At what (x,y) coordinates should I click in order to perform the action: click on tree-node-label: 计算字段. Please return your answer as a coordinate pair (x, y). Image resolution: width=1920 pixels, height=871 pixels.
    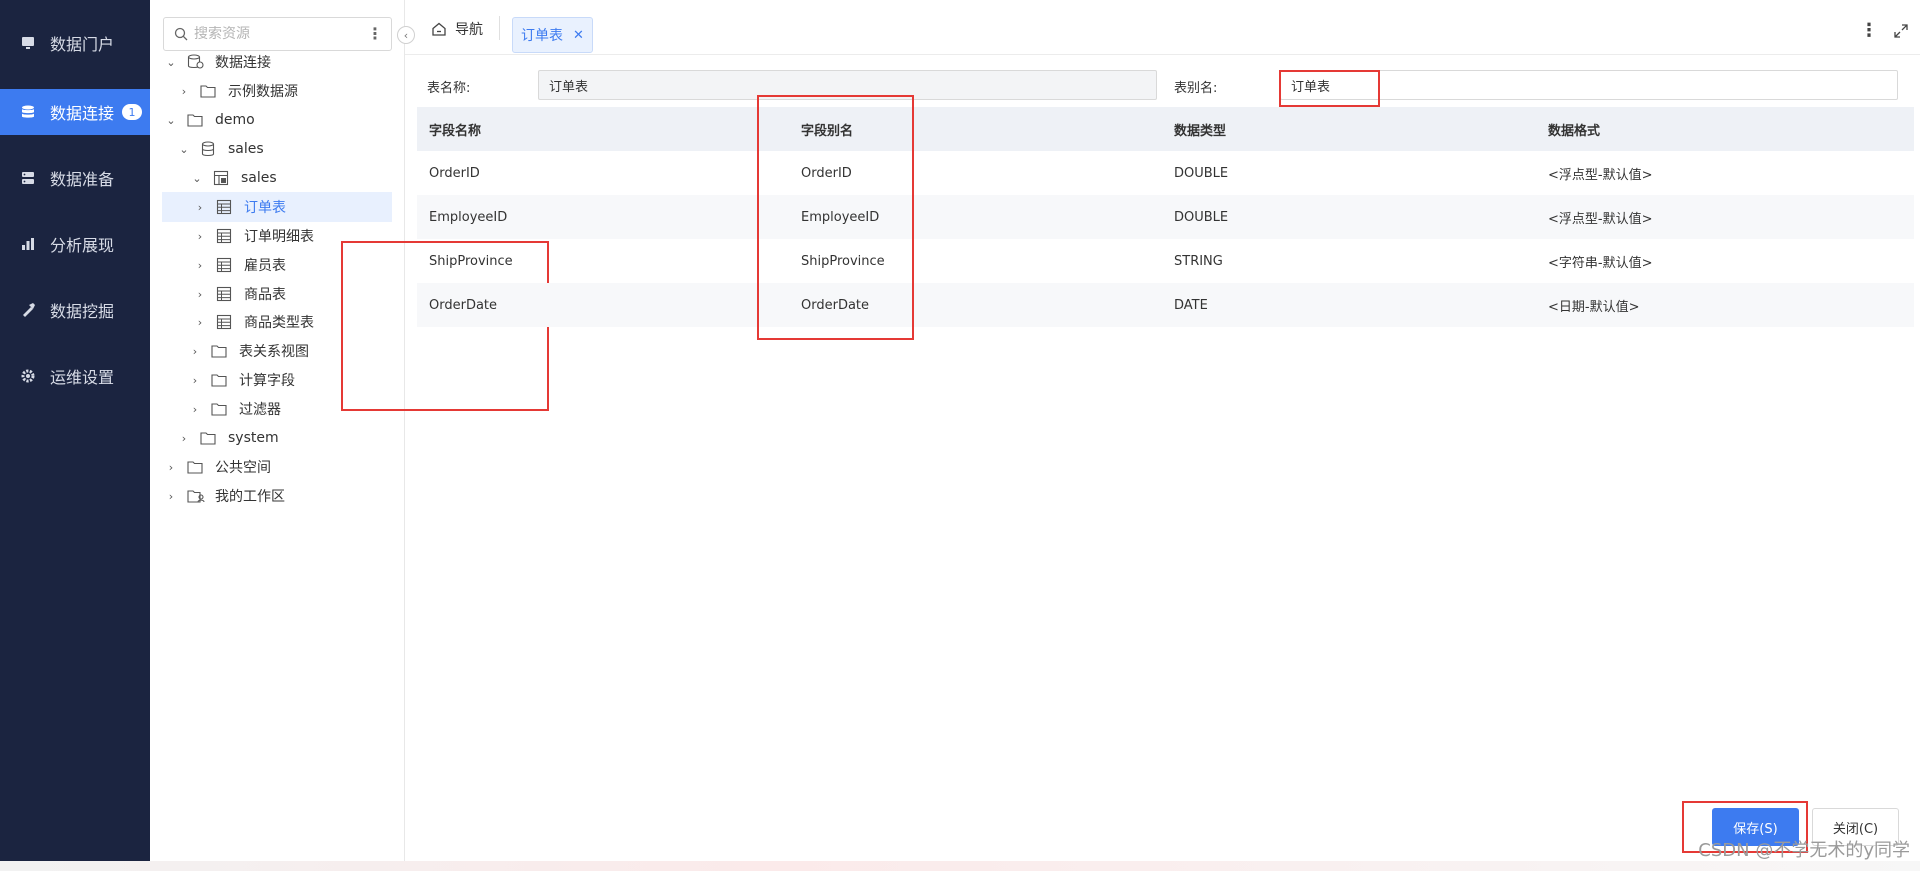
    Looking at the image, I should click on (267, 381).